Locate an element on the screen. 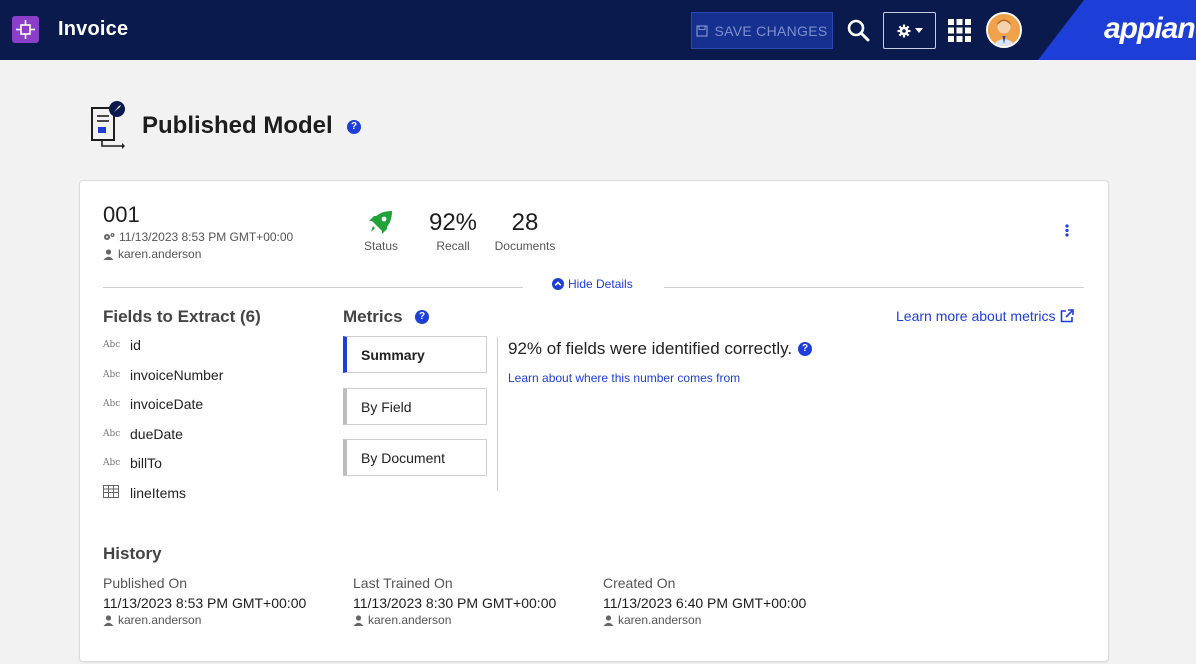  learn-more-metrics-link: Learn more about metrics is located at coordinates (985, 316).